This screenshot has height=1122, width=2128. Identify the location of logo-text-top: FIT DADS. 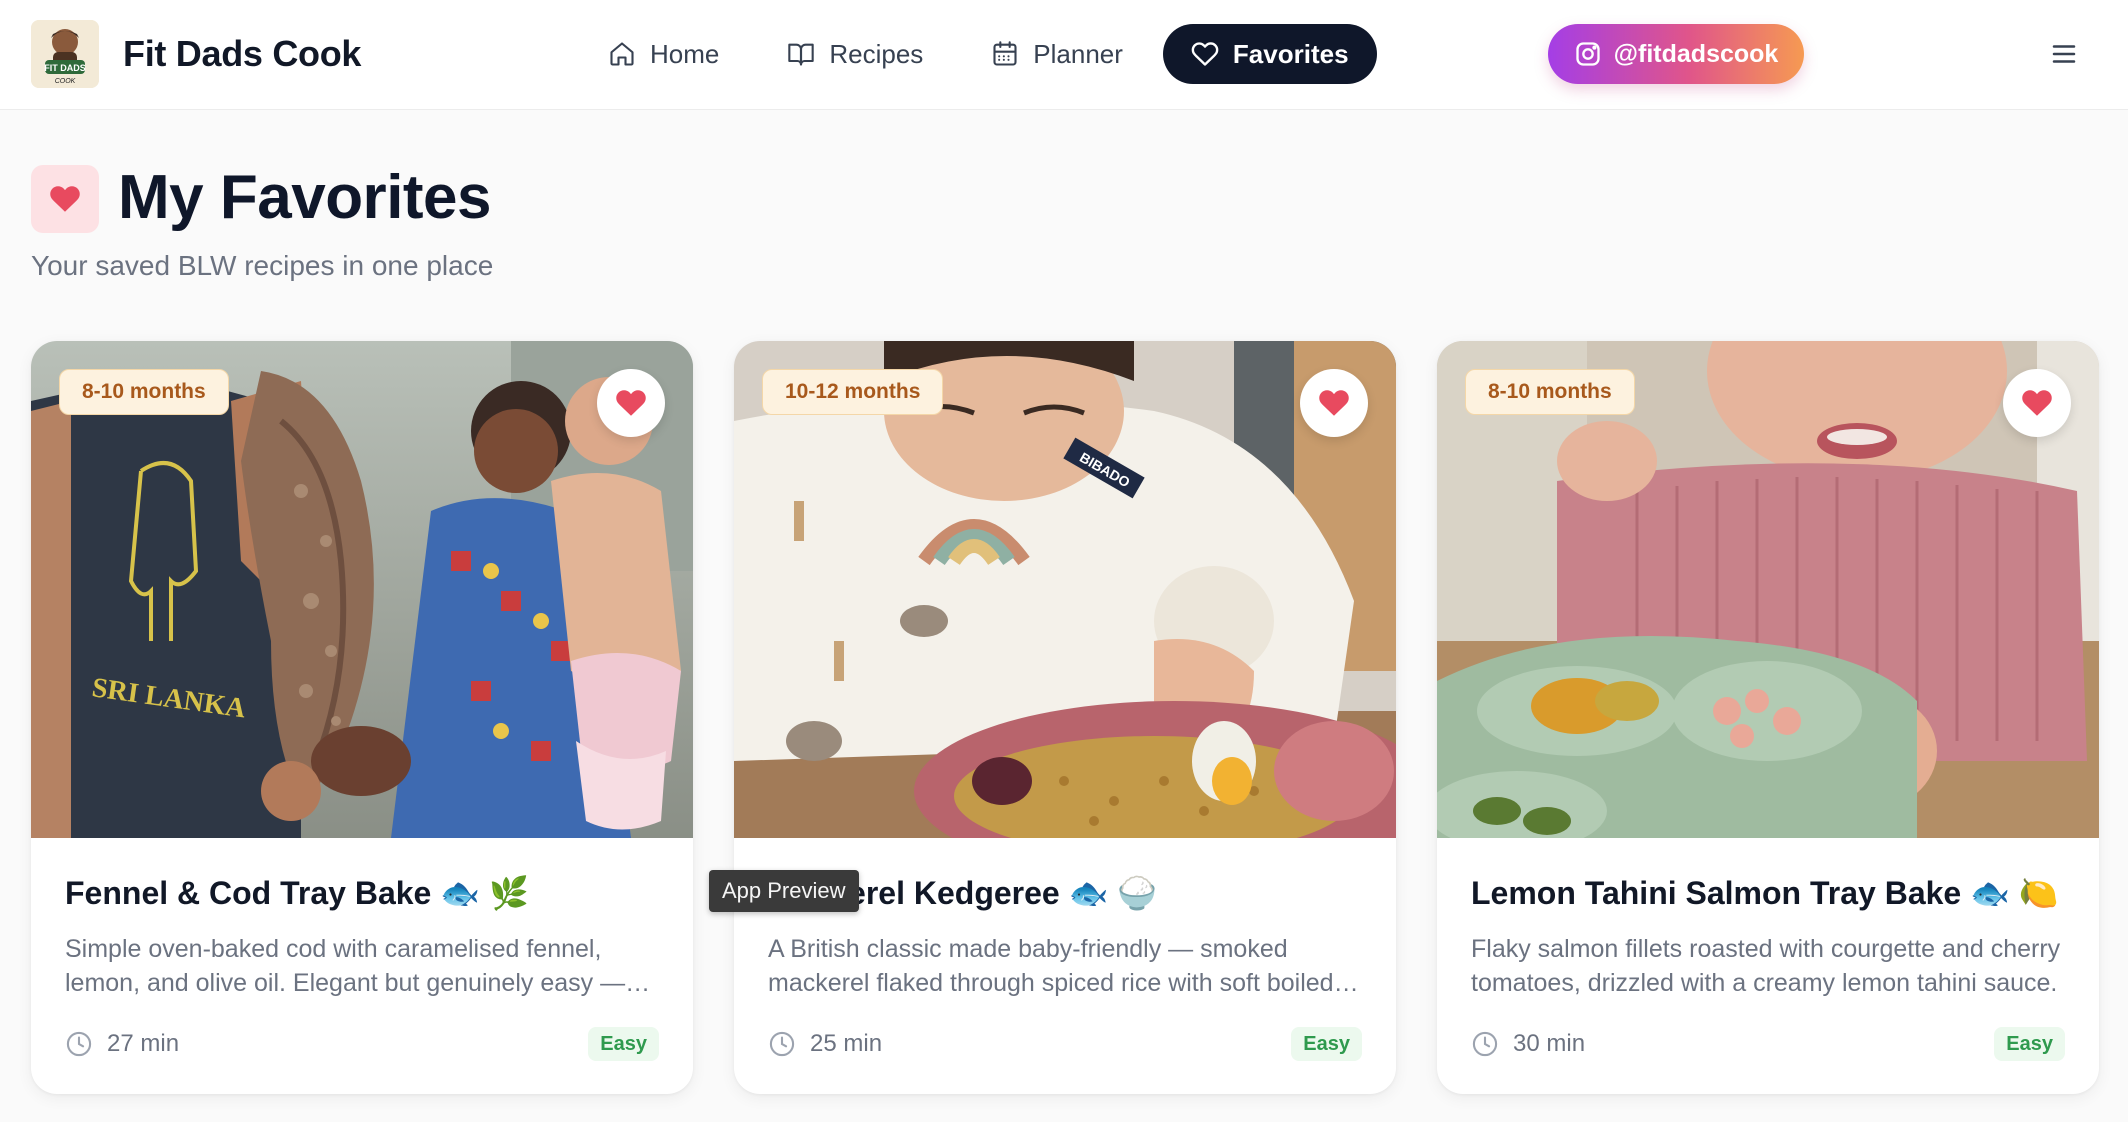
(65, 68).